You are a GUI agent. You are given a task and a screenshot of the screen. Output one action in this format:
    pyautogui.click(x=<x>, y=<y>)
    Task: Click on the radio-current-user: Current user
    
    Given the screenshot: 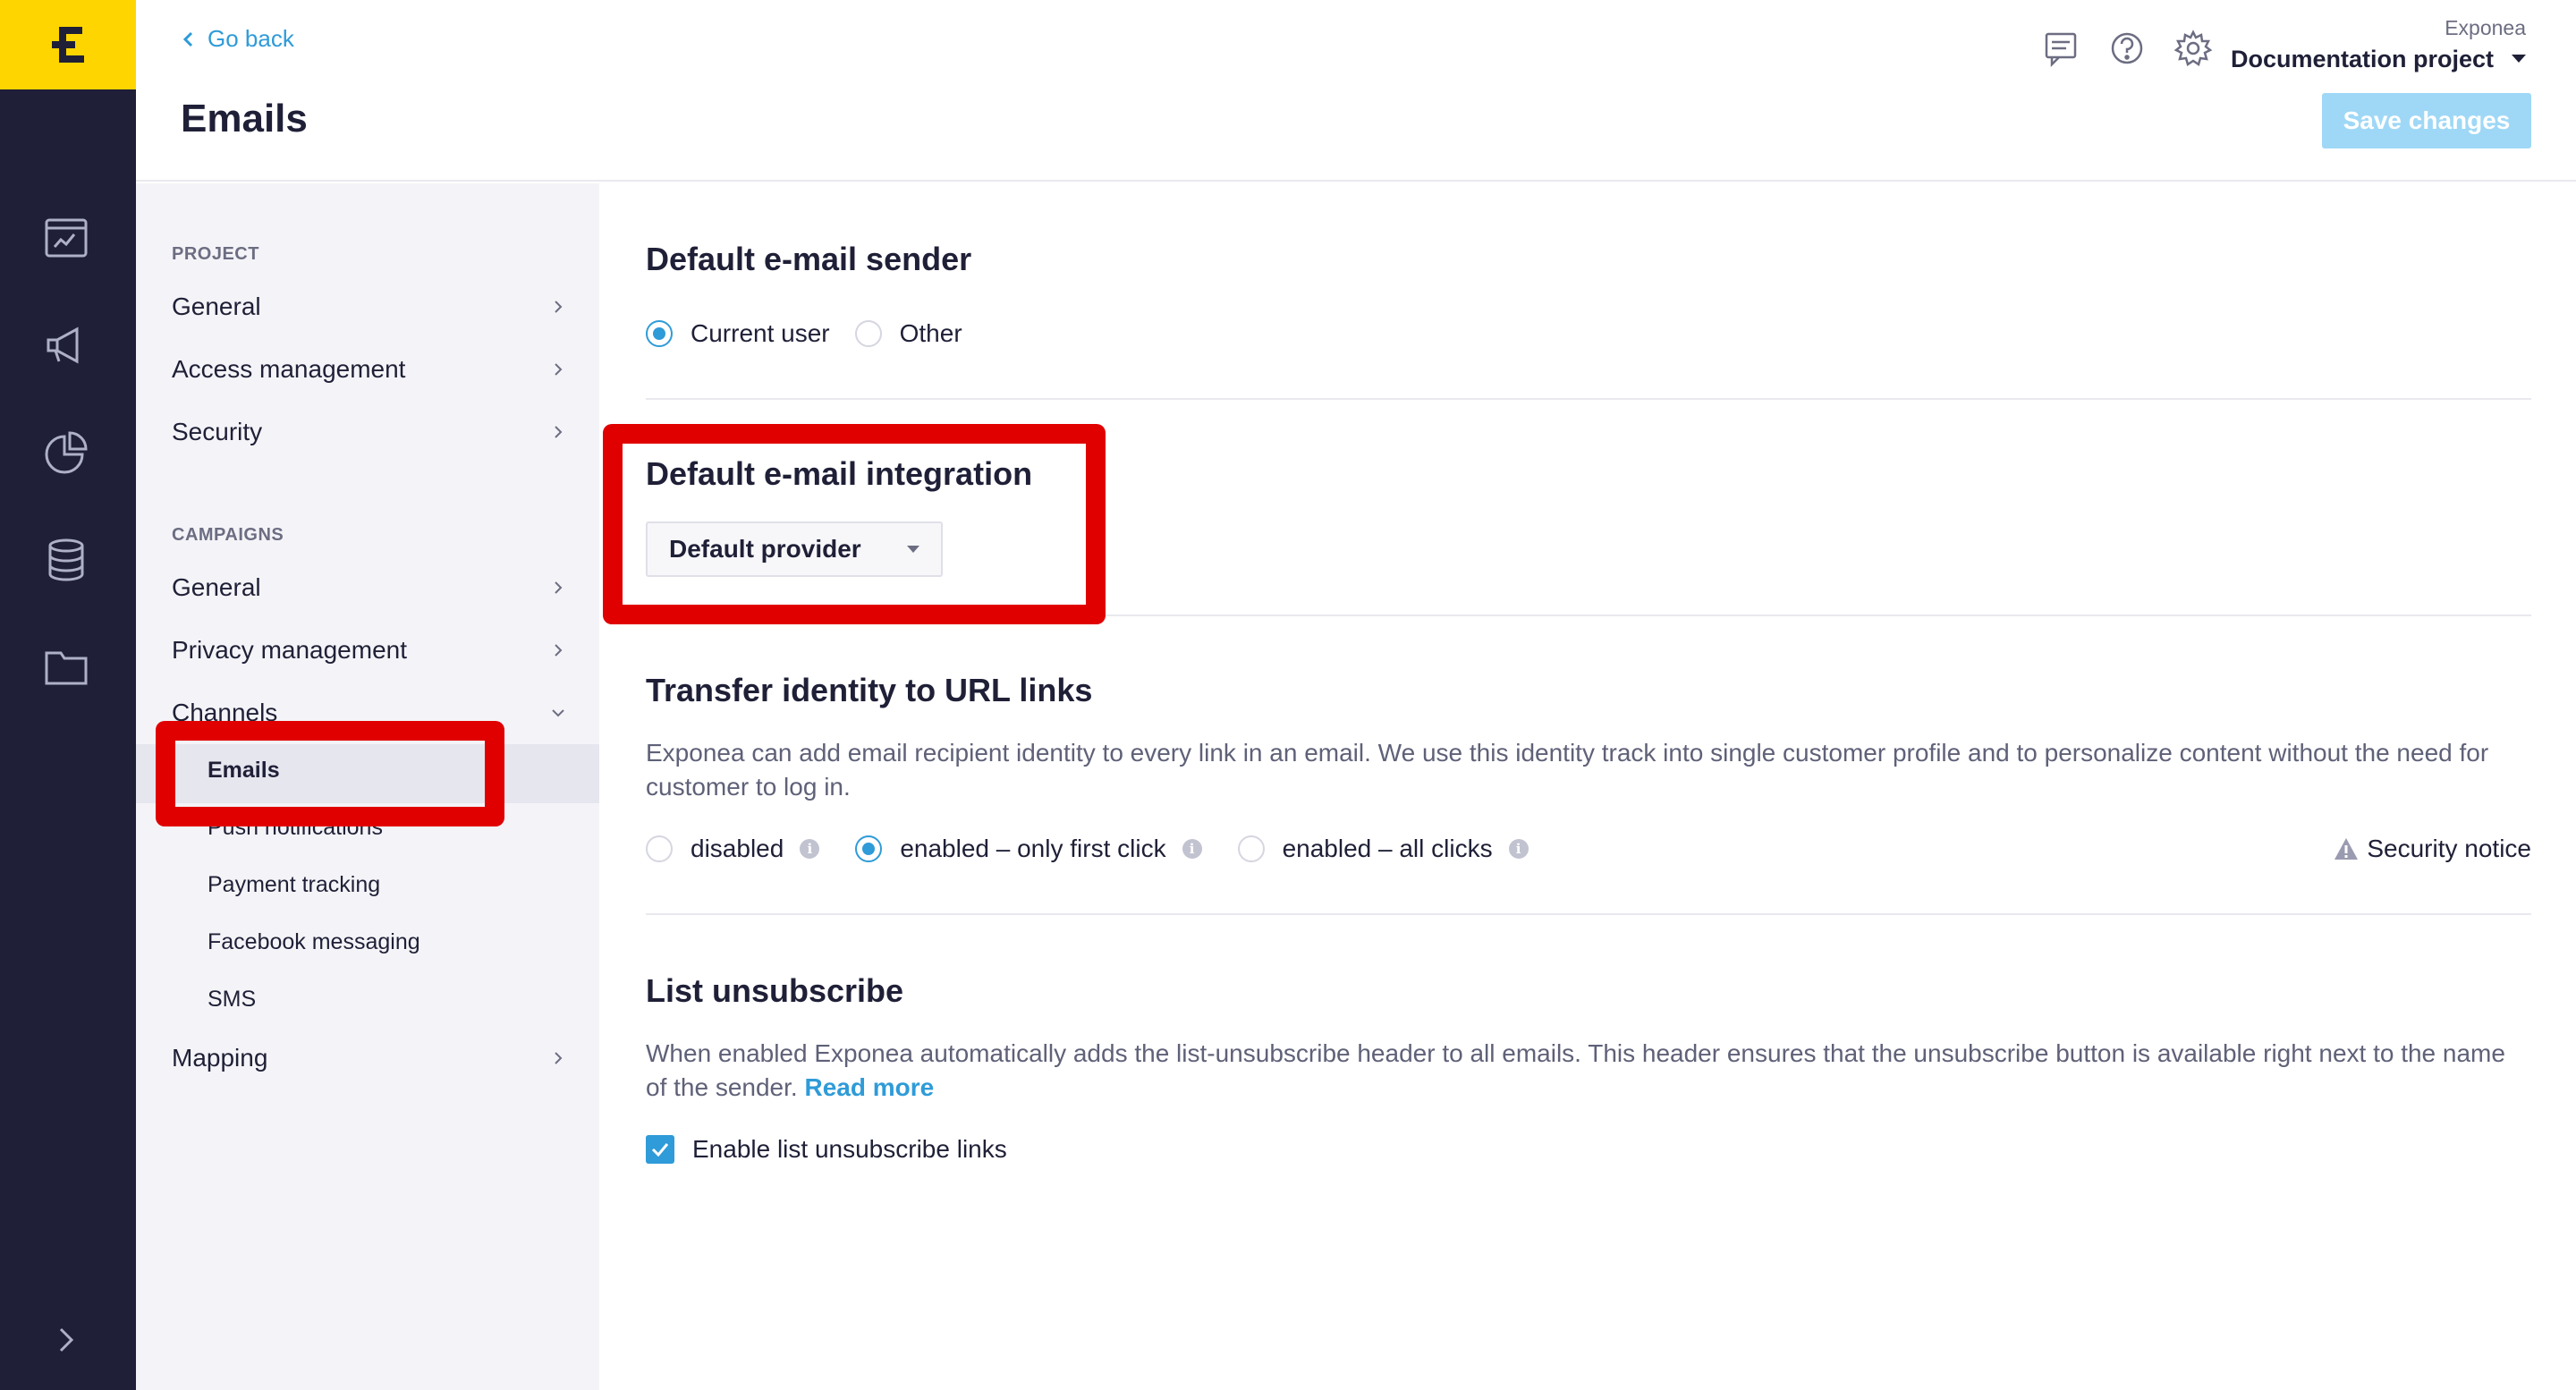 What is the action you would take?
    pyautogui.click(x=738, y=333)
    